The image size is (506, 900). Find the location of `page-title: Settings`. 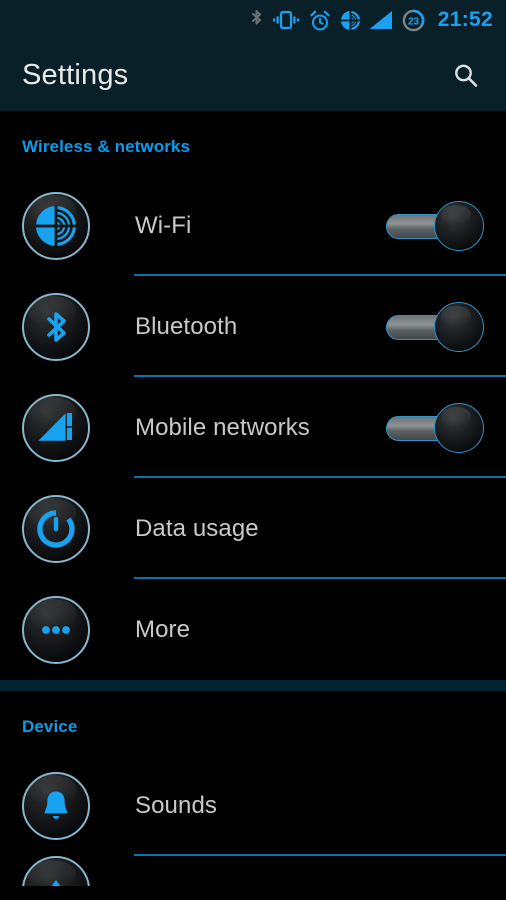

page-title: Settings is located at coordinates (75, 75).